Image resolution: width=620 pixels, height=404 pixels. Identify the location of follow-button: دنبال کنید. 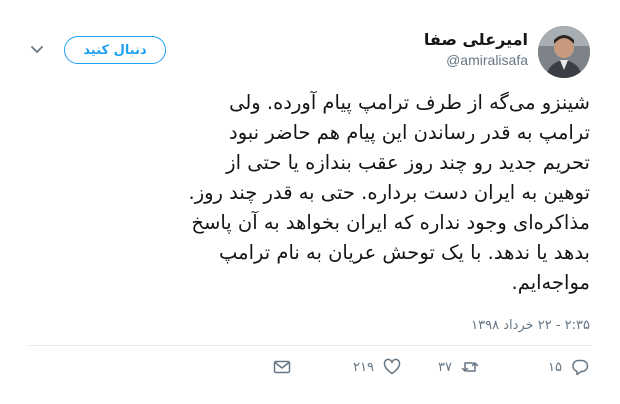
(115, 50).